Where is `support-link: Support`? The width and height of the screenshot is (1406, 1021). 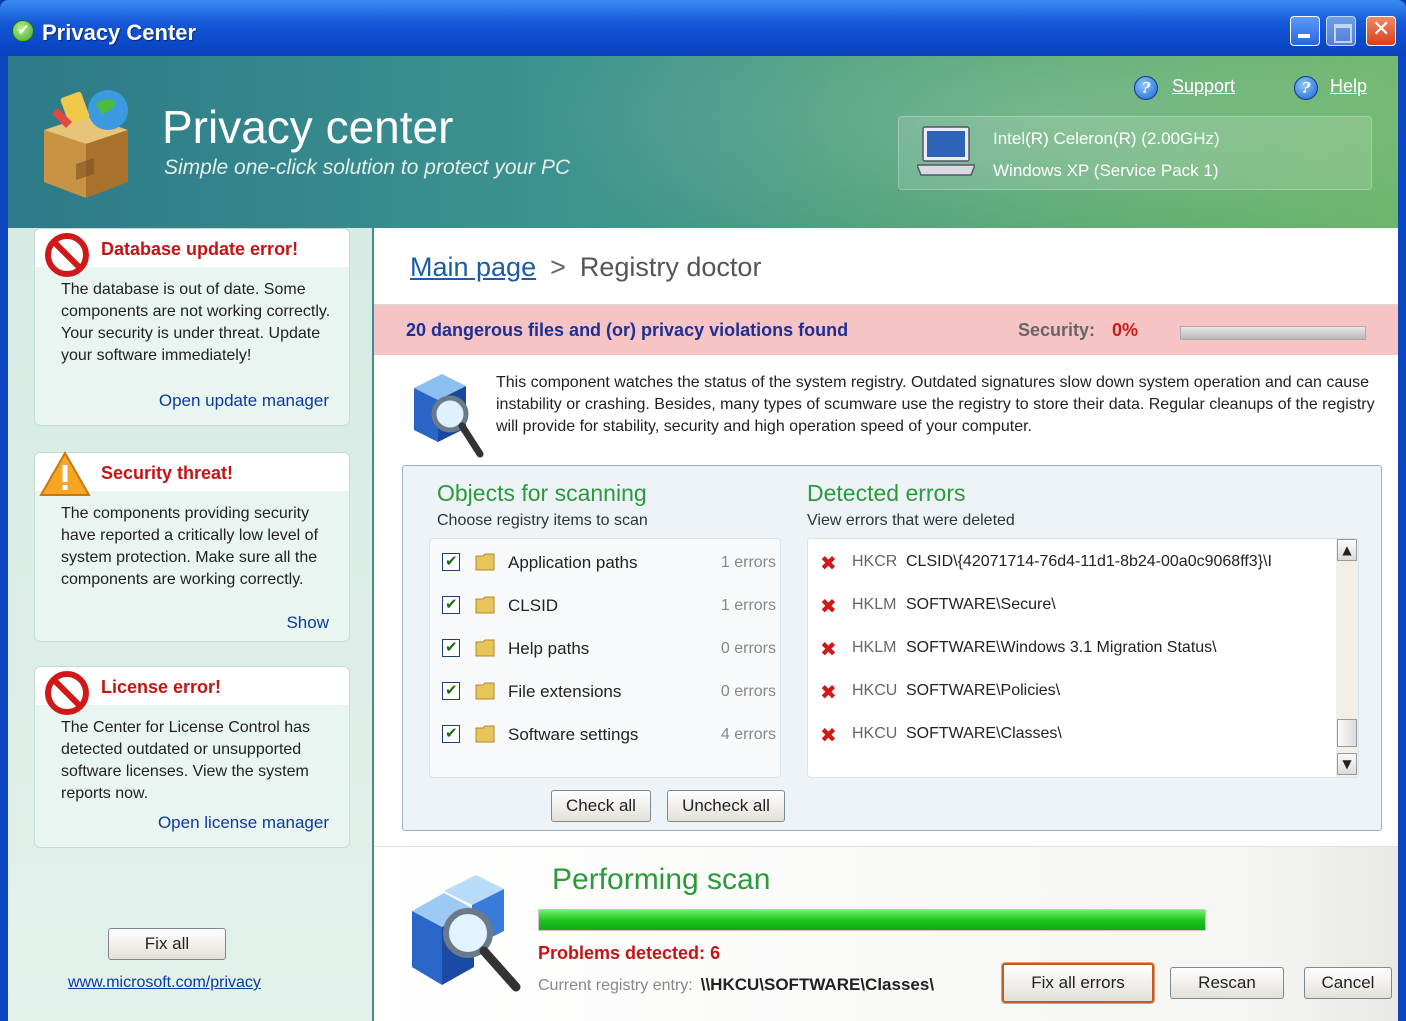
support-link: Support is located at coordinates (1203, 86).